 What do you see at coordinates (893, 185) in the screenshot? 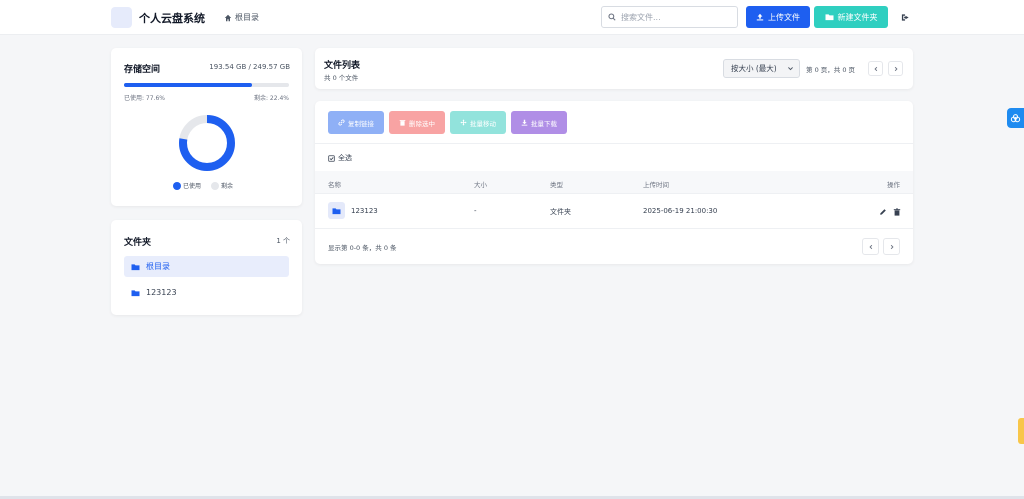
I see `column-header-ops: 操作` at bounding box center [893, 185].